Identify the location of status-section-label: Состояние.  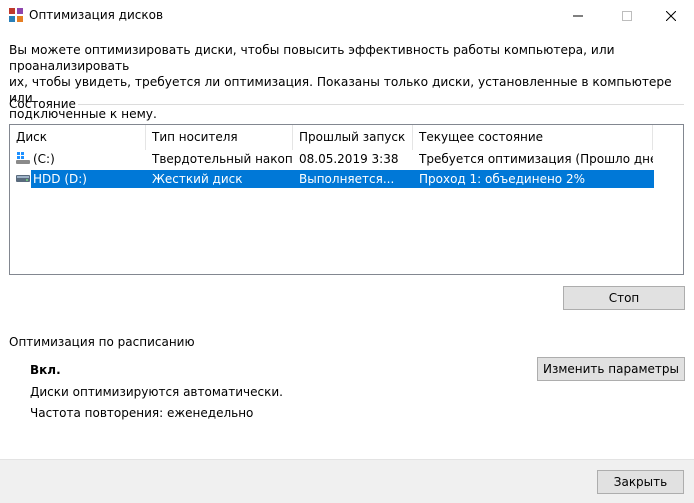
(42, 104).